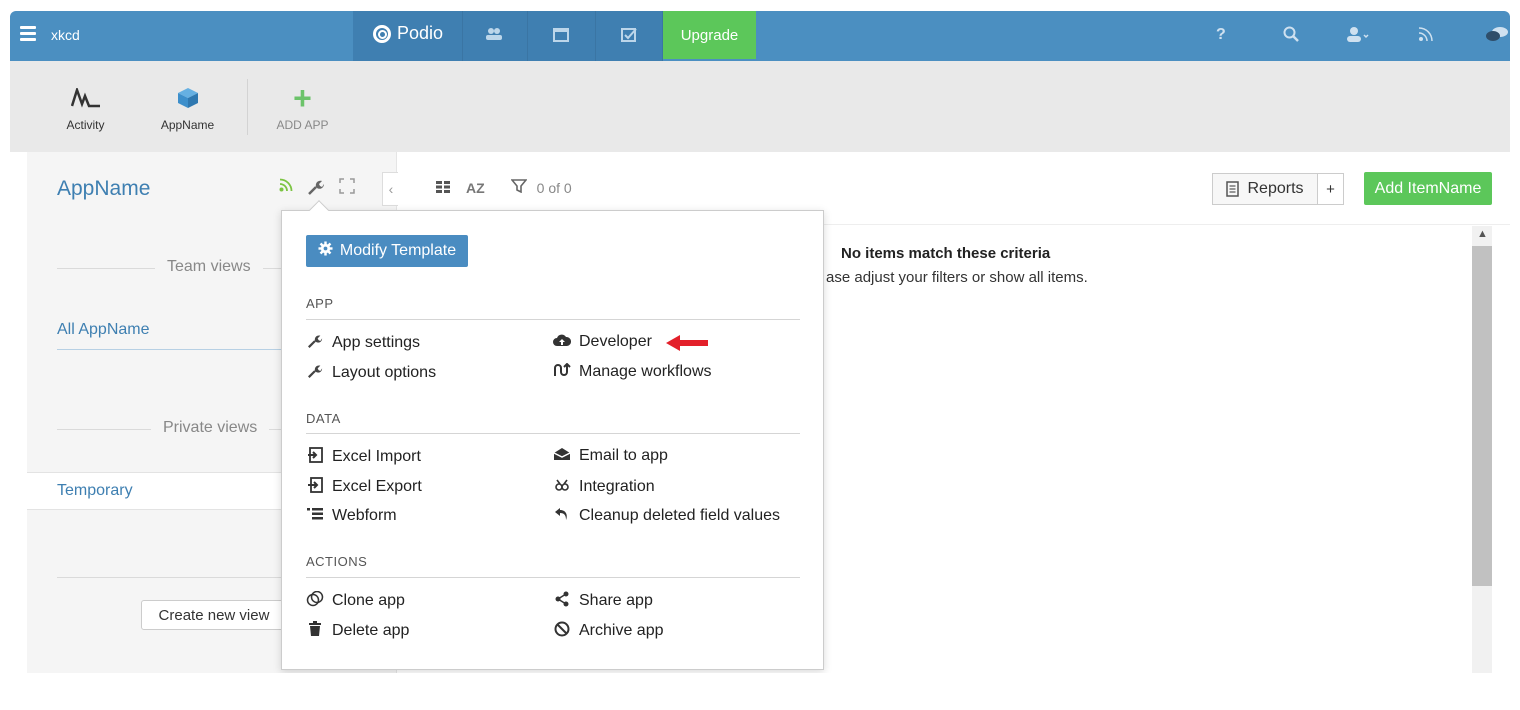 The image size is (1520, 710). I want to click on view-controls: AZ 0 of 0, so click(504, 187).